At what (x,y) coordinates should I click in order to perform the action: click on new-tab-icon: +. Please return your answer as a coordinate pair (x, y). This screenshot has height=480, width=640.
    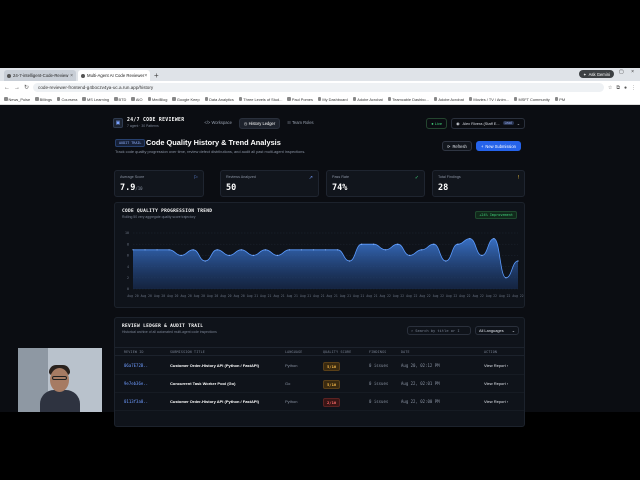
    Looking at the image, I should click on (156, 75).